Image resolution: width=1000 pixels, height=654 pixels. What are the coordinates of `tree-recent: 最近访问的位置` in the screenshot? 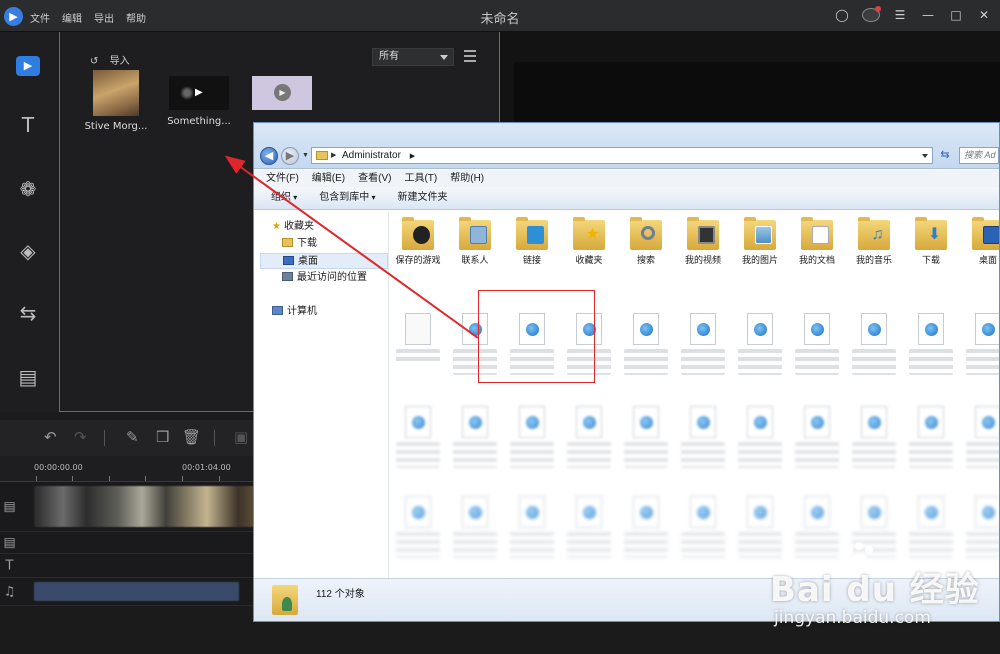 It's located at (324, 278).